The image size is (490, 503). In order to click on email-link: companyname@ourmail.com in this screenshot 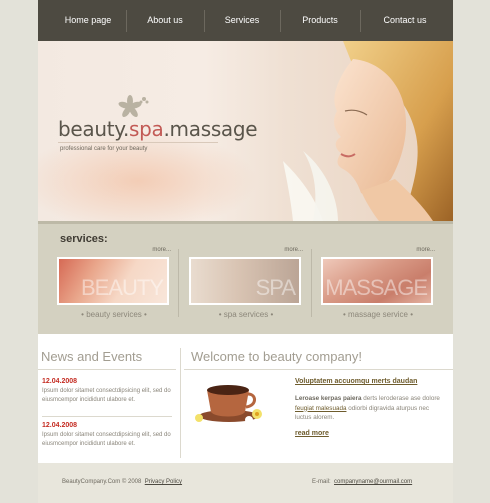, I will do `click(373, 482)`.